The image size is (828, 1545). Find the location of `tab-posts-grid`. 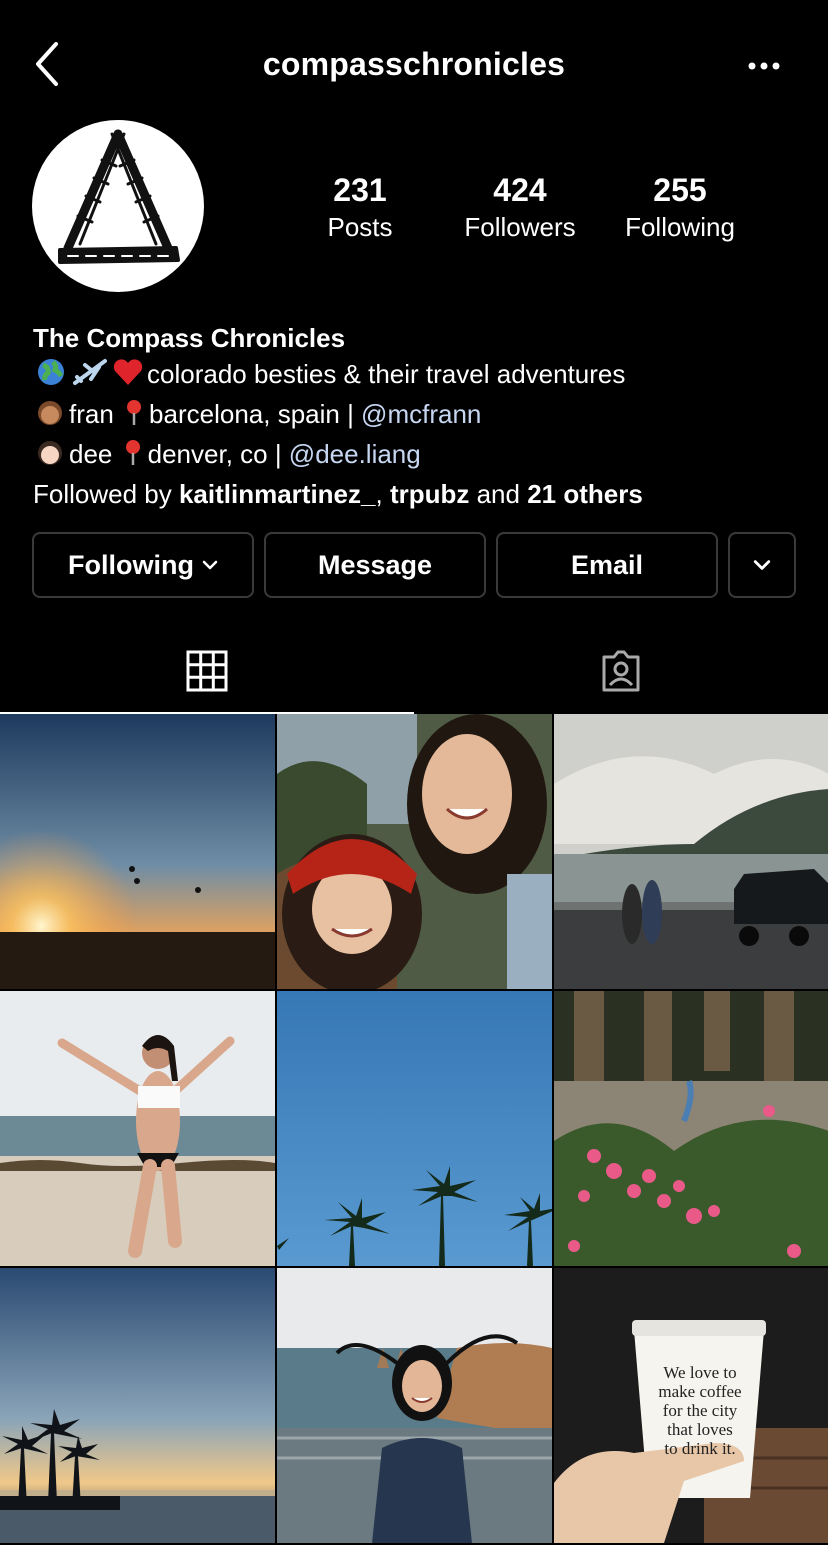

tab-posts-grid is located at coordinates (207, 672).